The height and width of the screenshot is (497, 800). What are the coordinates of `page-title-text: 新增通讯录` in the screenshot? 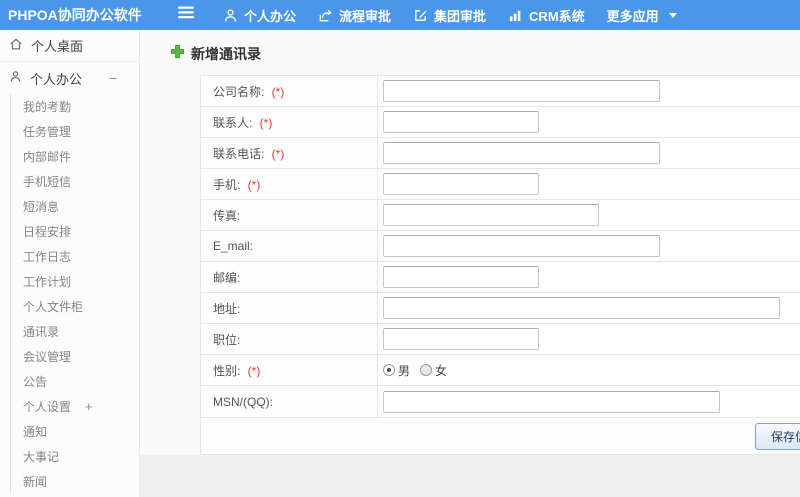 It's located at (226, 54).